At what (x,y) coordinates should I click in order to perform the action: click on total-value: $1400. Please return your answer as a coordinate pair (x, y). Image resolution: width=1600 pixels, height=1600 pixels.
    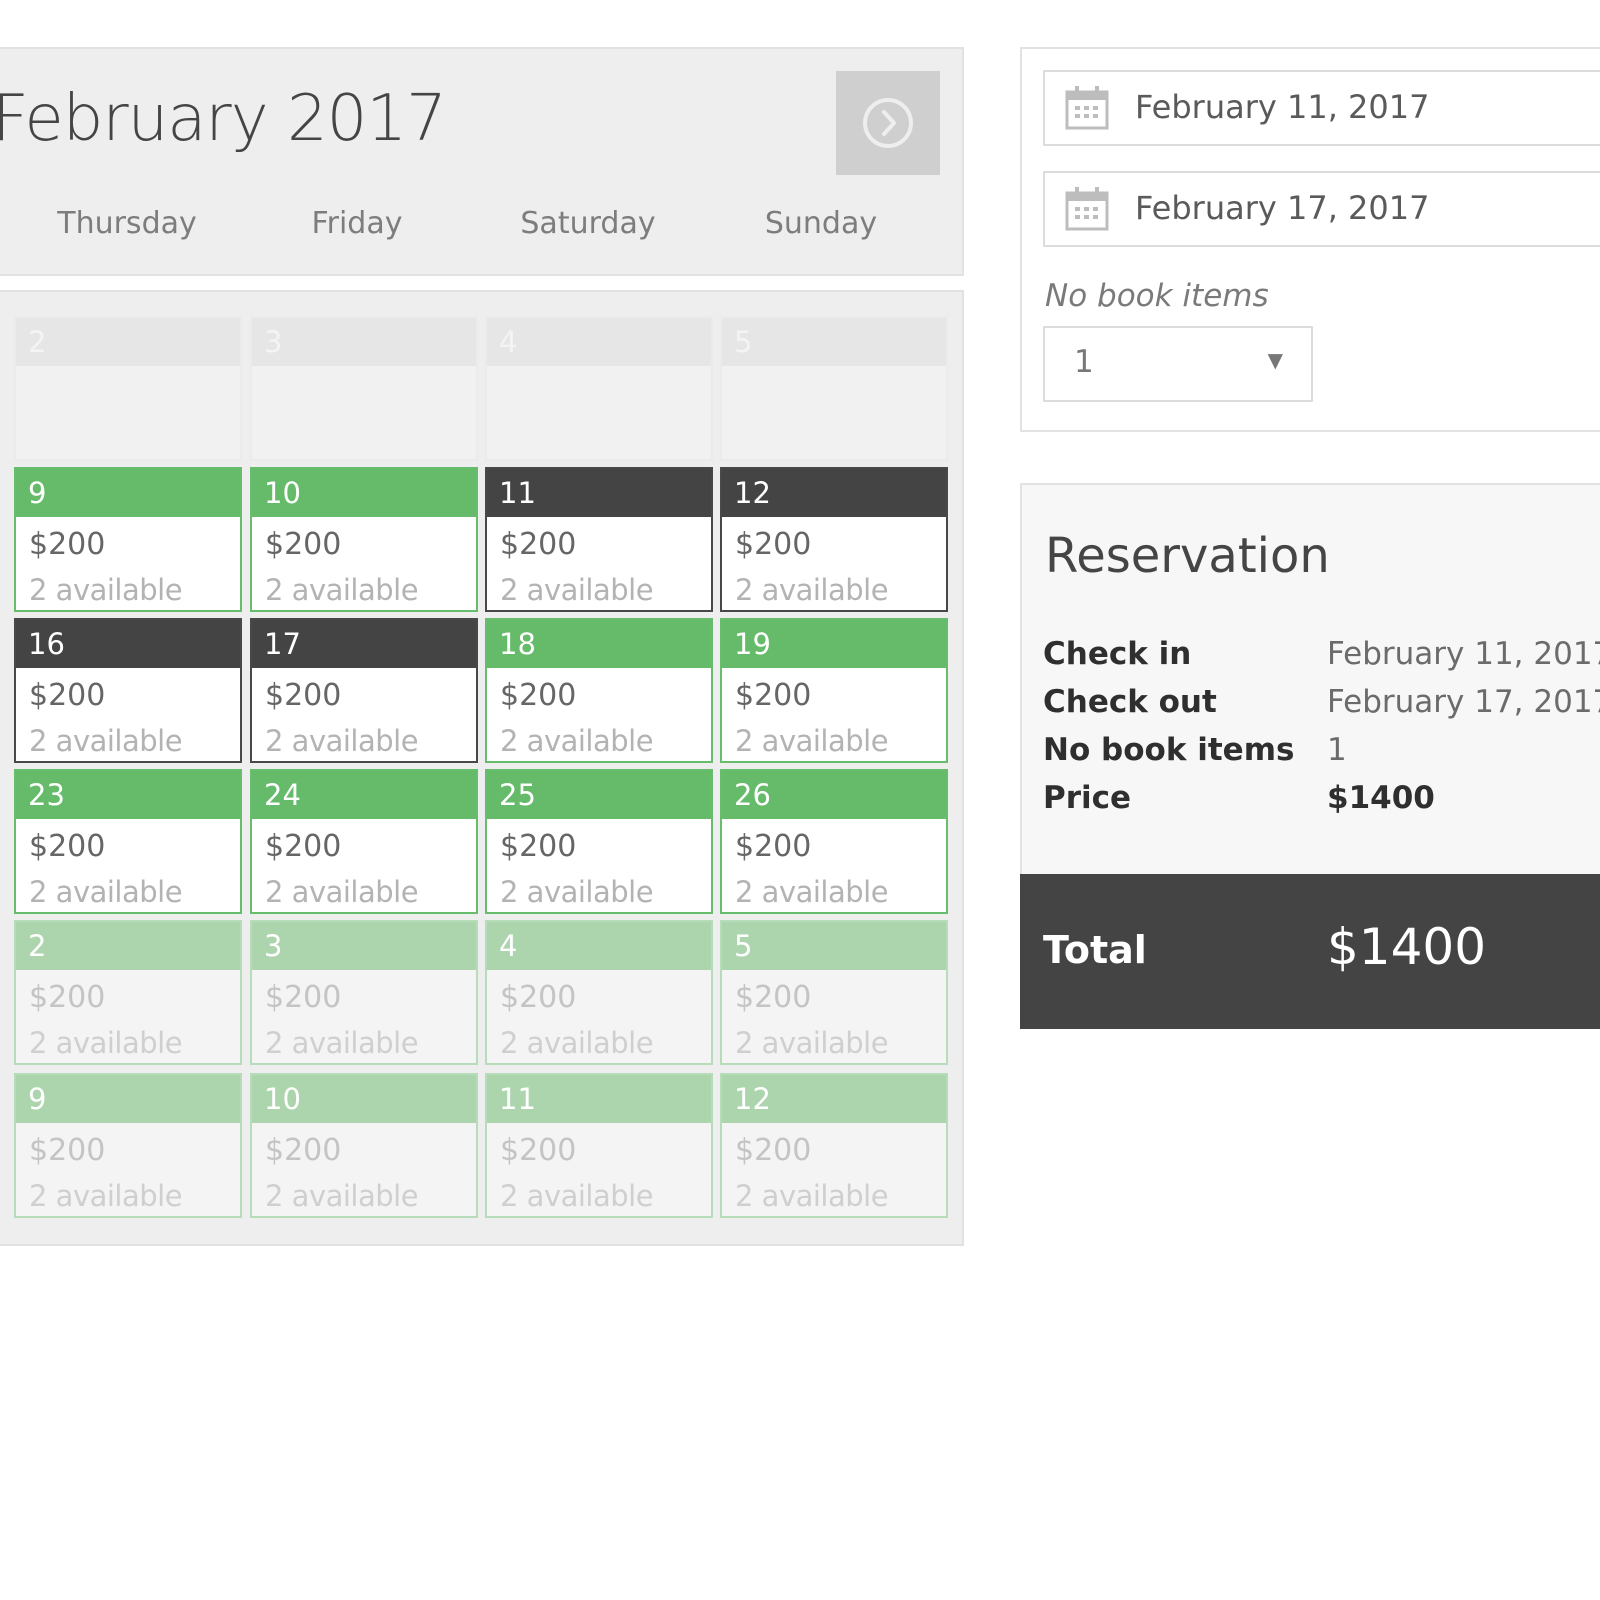
    Looking at the image, I should click on (1407, 947).